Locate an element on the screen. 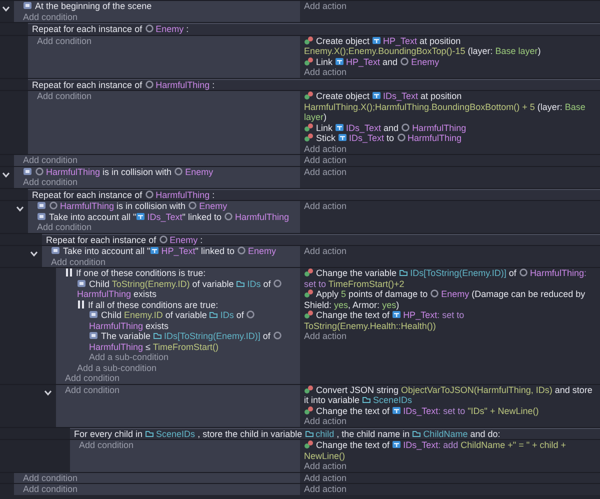  event-header: For every child in SceneIDs , store the child in variable child , the child name in ChildName and do: is located at coordinates (335, 433).